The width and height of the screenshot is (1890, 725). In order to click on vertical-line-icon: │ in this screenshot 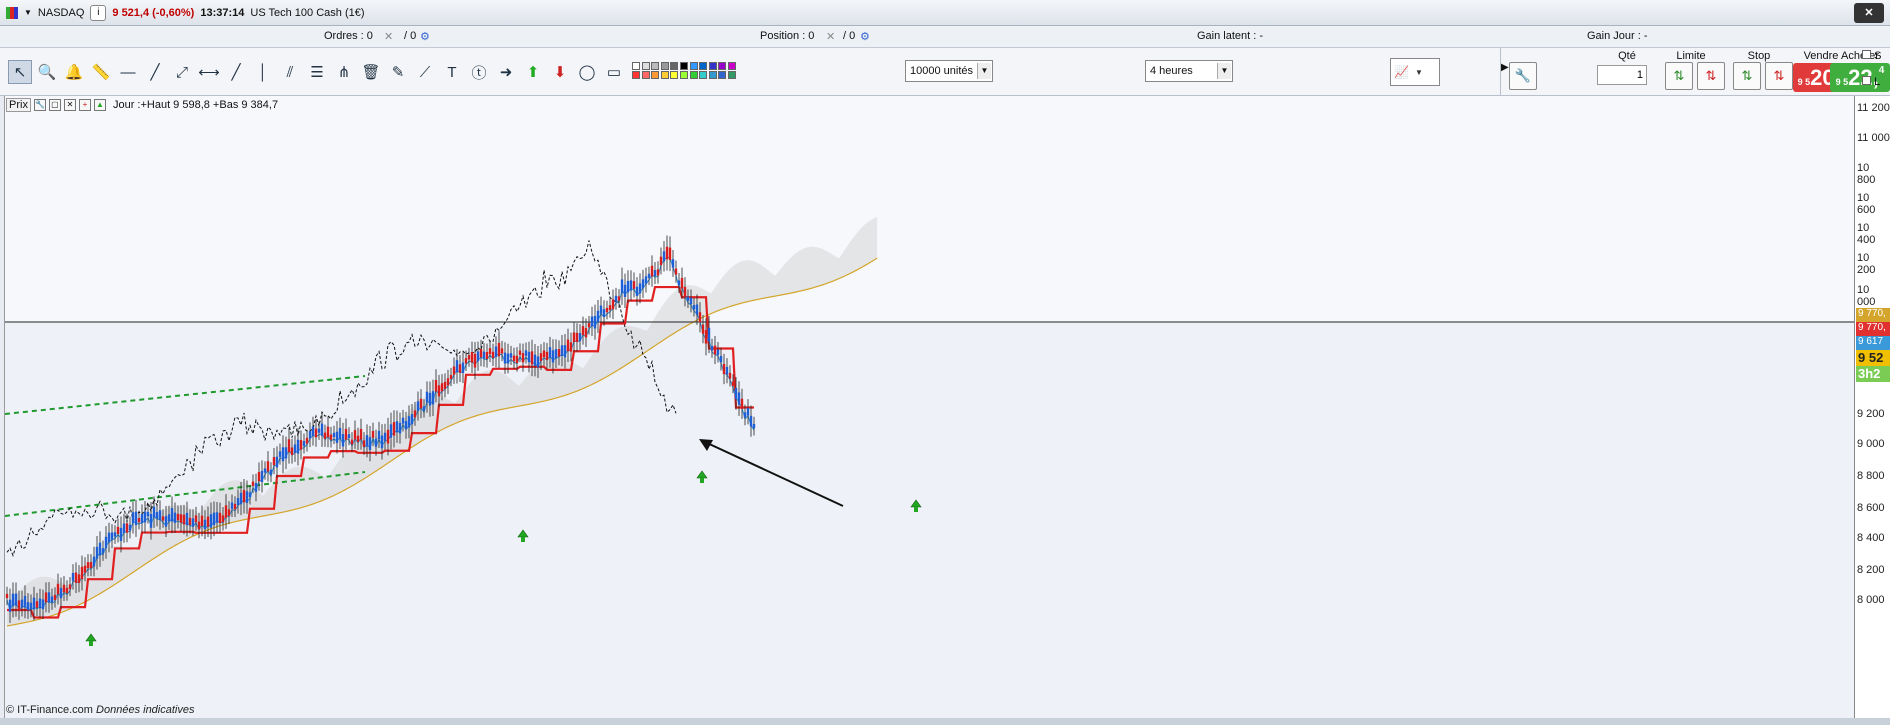, I will do `click(263, 72)`.